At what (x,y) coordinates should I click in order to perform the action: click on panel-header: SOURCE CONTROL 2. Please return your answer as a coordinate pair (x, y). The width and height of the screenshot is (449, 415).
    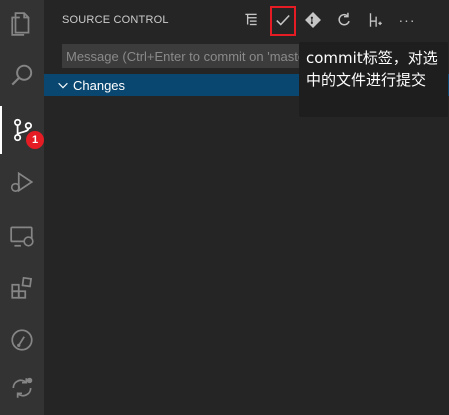
    Looking at the image, I should click on (246, 32).